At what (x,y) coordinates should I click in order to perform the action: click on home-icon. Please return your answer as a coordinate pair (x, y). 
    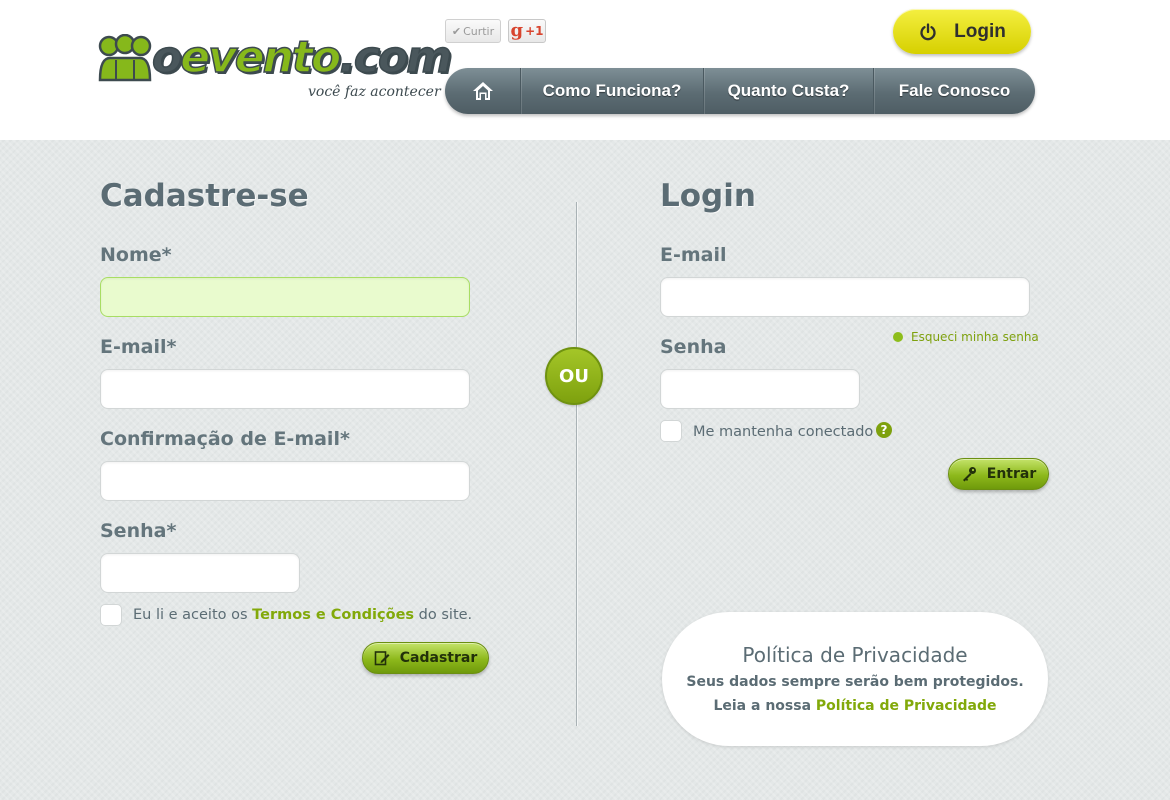
    Looking at the image, I should click on (482, 91).